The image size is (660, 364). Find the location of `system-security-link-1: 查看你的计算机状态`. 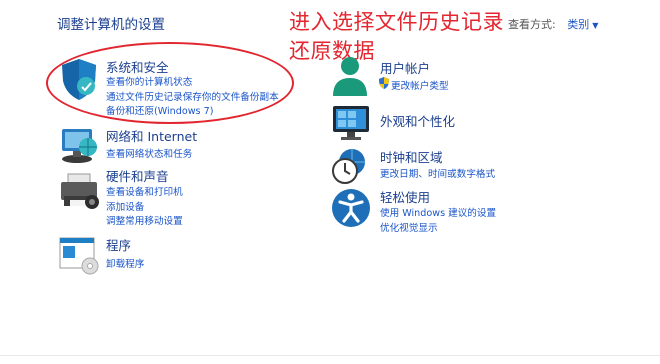

system-security-link-1: 查看你的计算机状态 is located at coordinates (149, 81).